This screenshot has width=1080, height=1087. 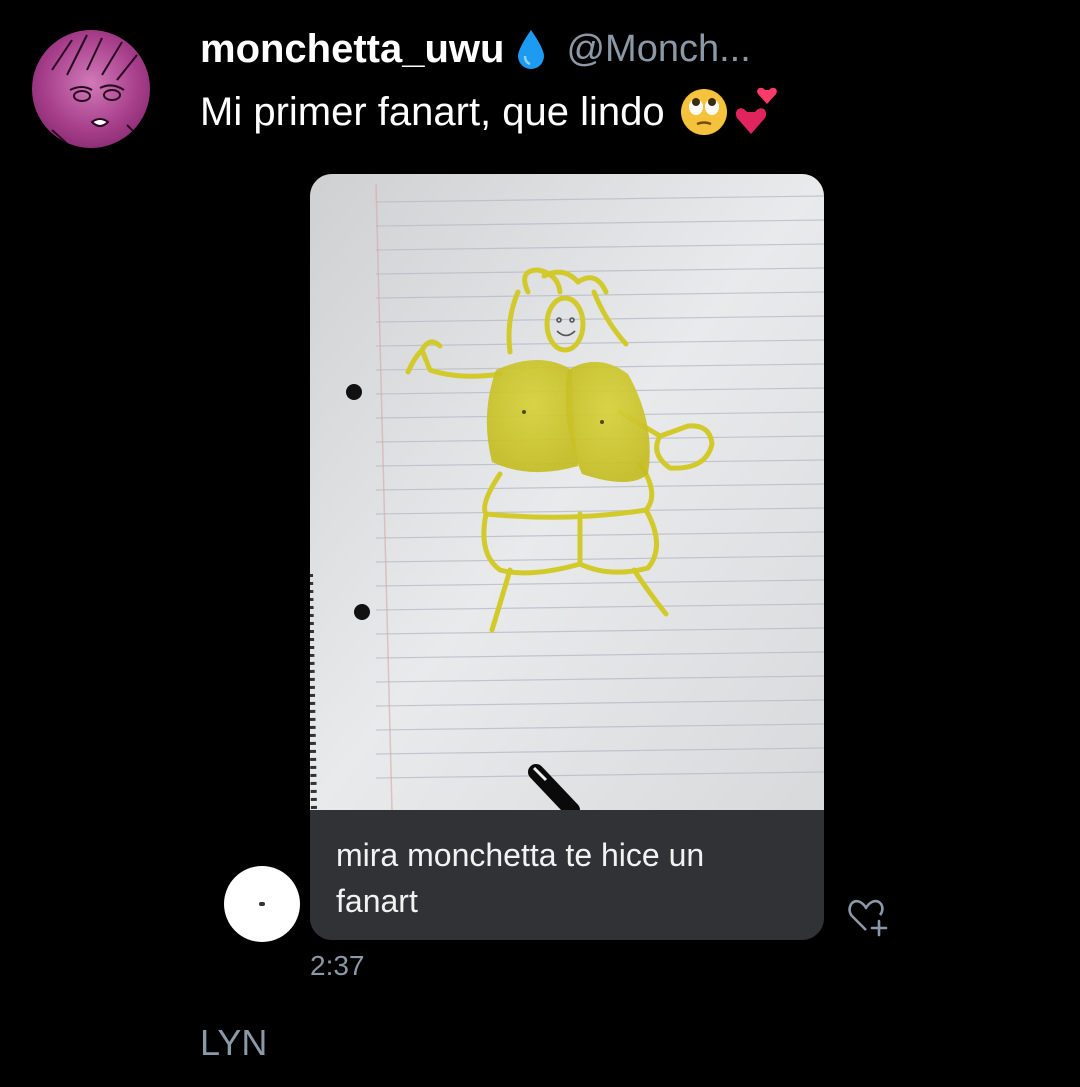 I want to click on avatar-dot, so click(x=262, y=904).